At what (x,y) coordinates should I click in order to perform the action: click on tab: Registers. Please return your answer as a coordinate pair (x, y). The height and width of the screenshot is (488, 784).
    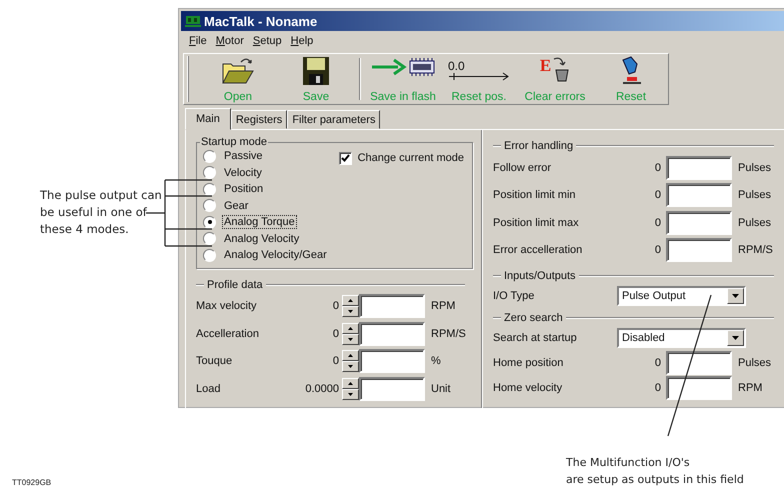
    Looking at the image, I should click on (259, 119).